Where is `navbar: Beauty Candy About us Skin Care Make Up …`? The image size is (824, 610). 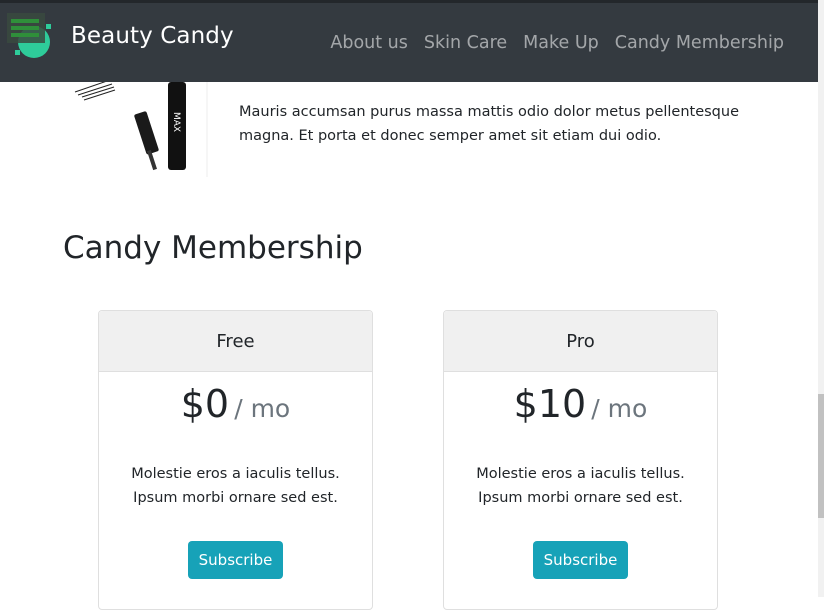 navbar: Beauty Candy About us Skin Care Make Up … is located at coordinates (409, 41).